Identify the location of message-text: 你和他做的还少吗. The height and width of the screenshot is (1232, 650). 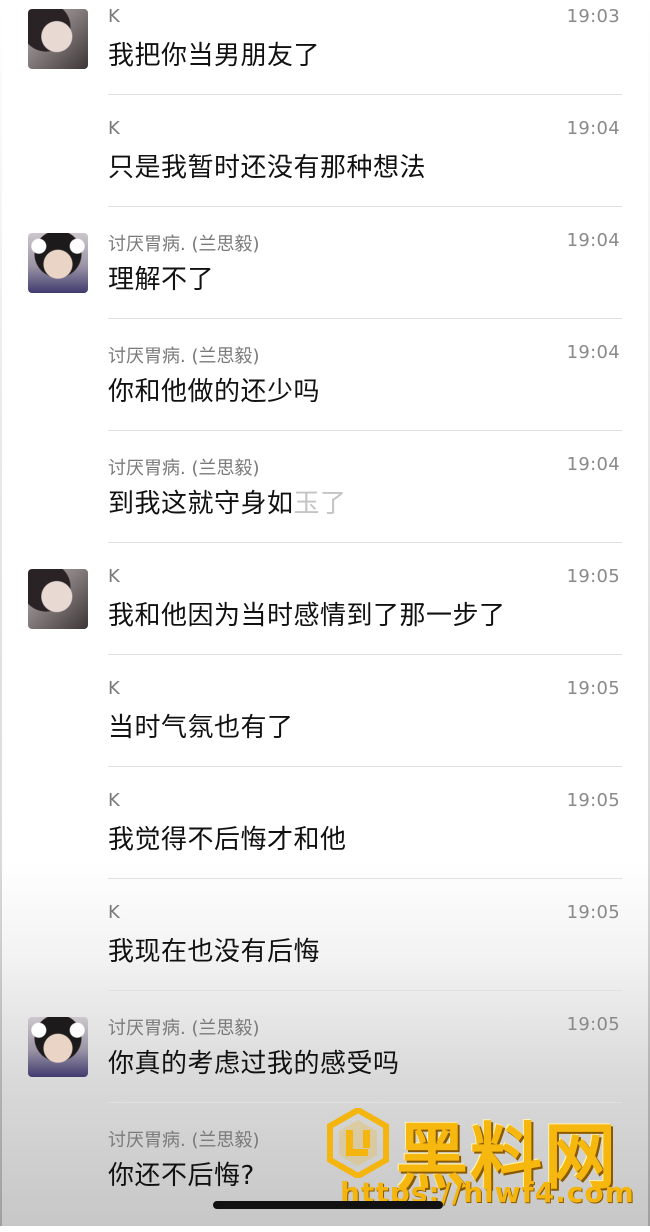
(214, 392).